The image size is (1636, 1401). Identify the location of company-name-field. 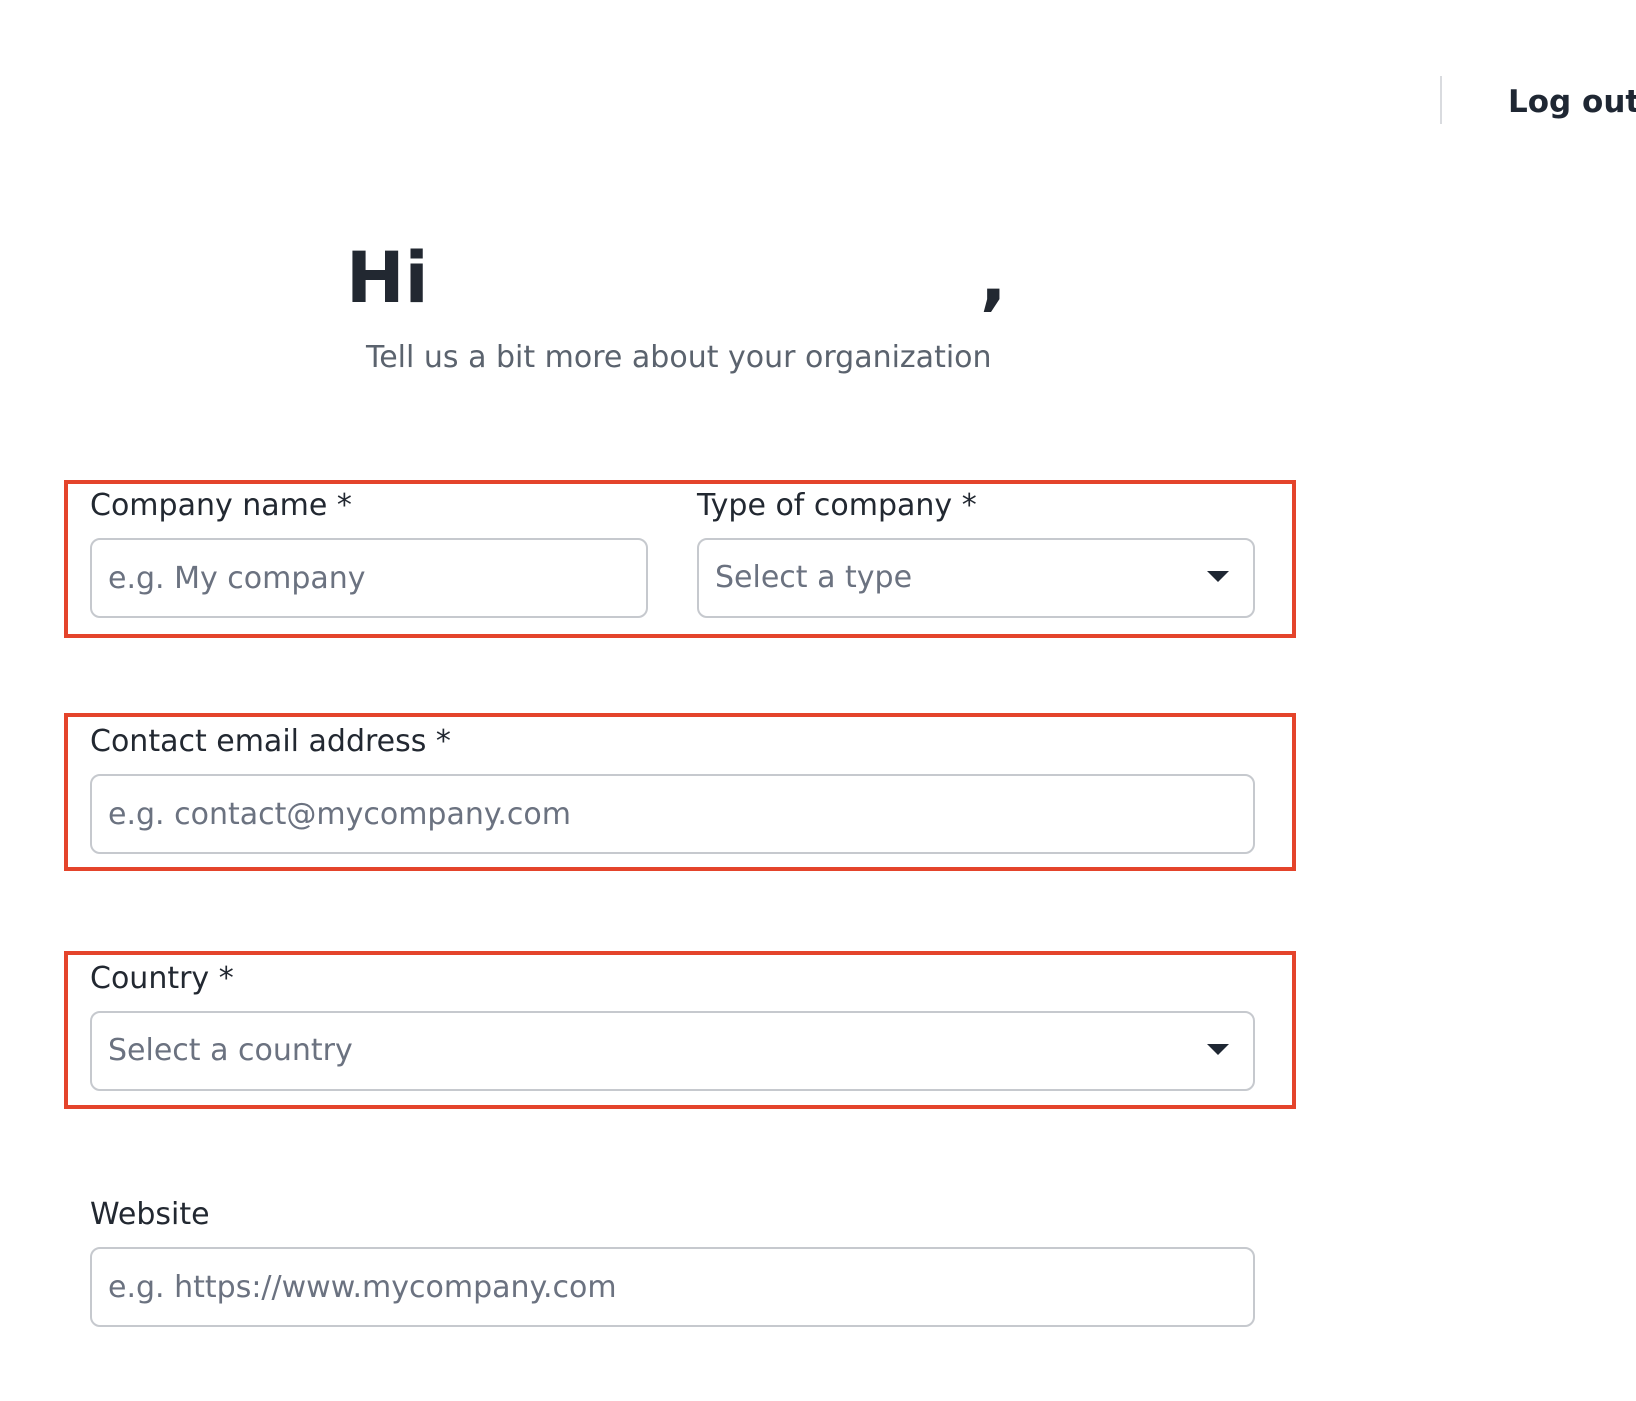
(369, 578).